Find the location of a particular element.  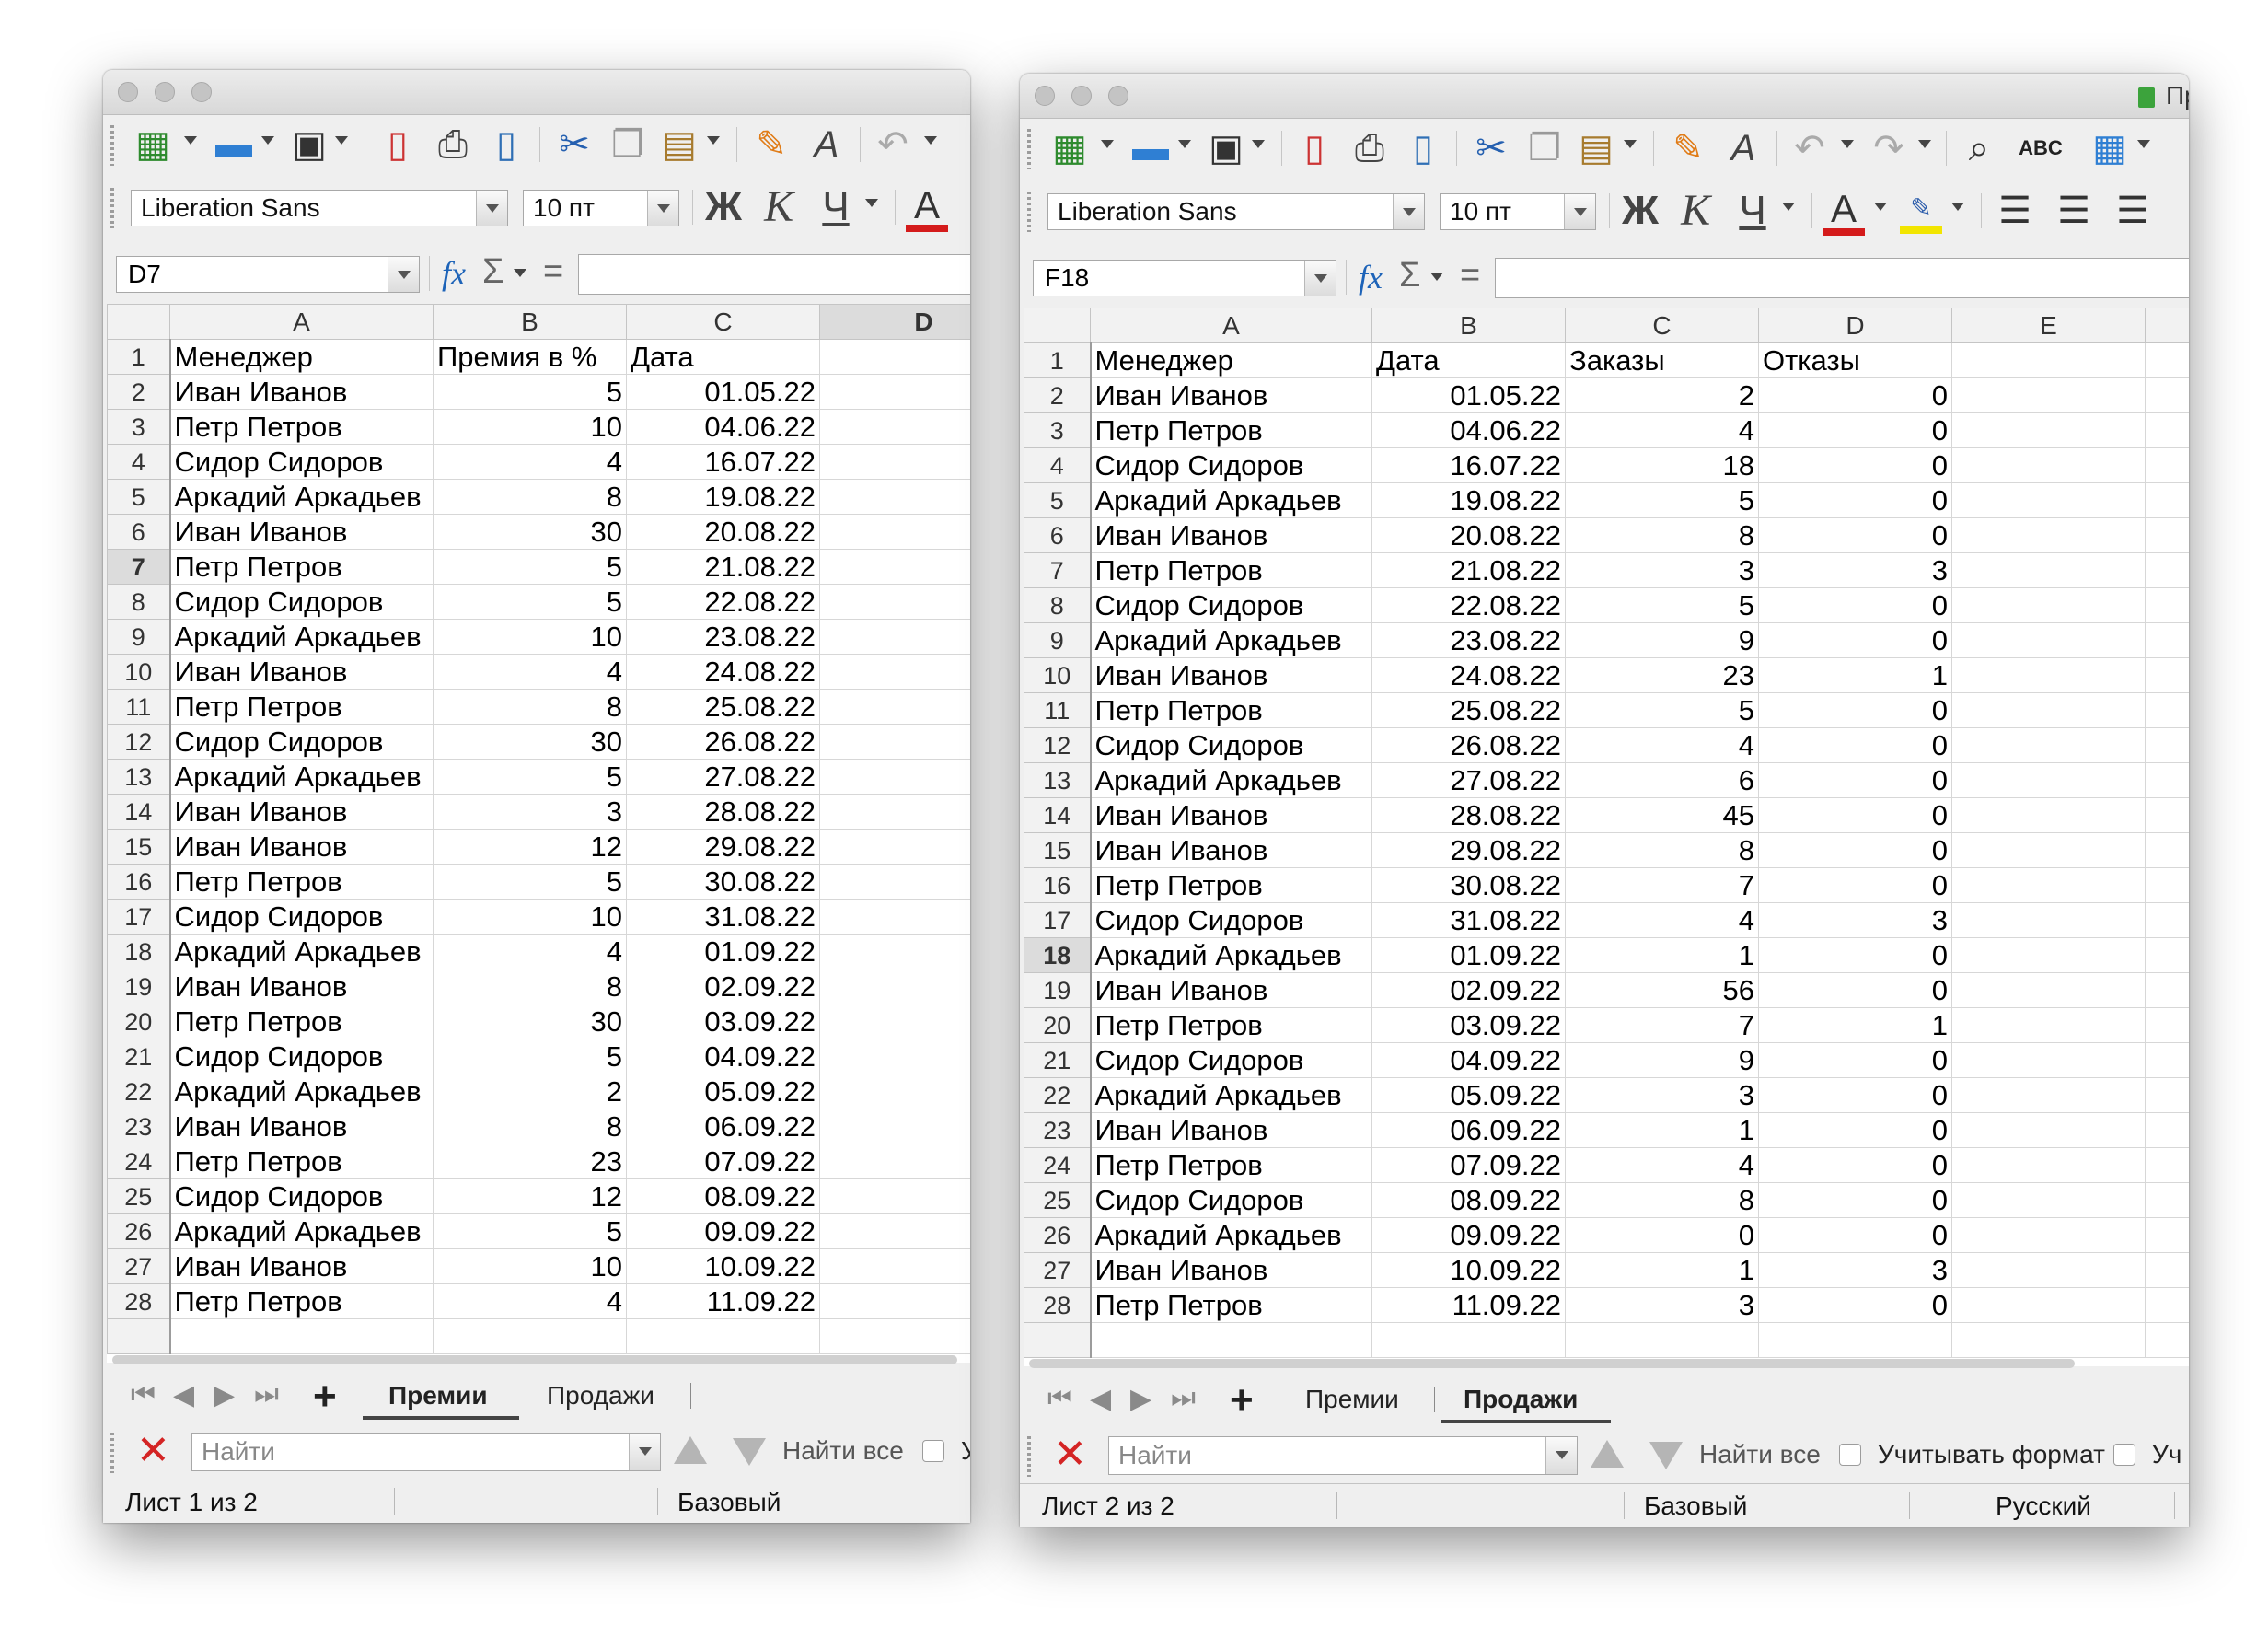

status-language: Русский is located at coordinates (2043, 1507).